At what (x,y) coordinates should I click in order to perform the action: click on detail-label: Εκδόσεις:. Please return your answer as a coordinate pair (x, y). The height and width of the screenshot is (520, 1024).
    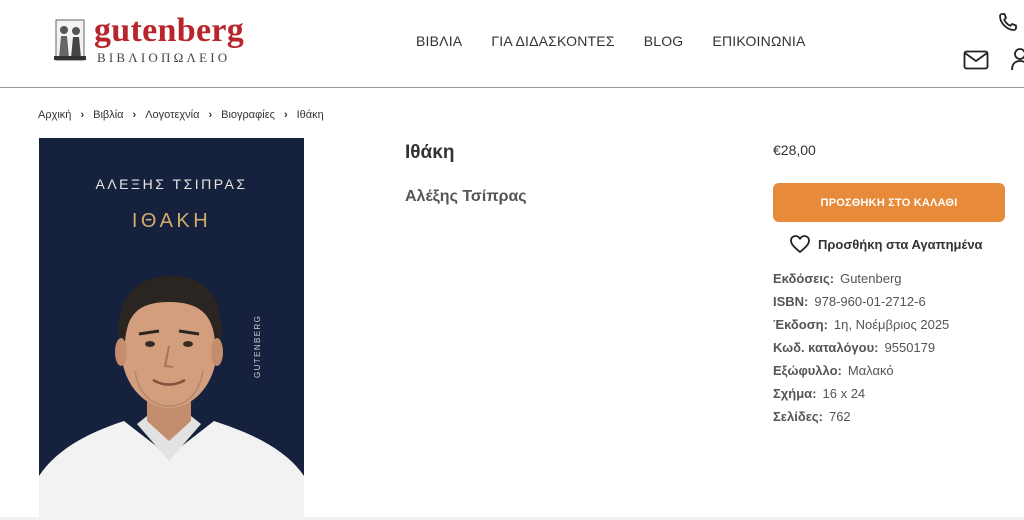
    Looking at the image, I should click on (804, 278).